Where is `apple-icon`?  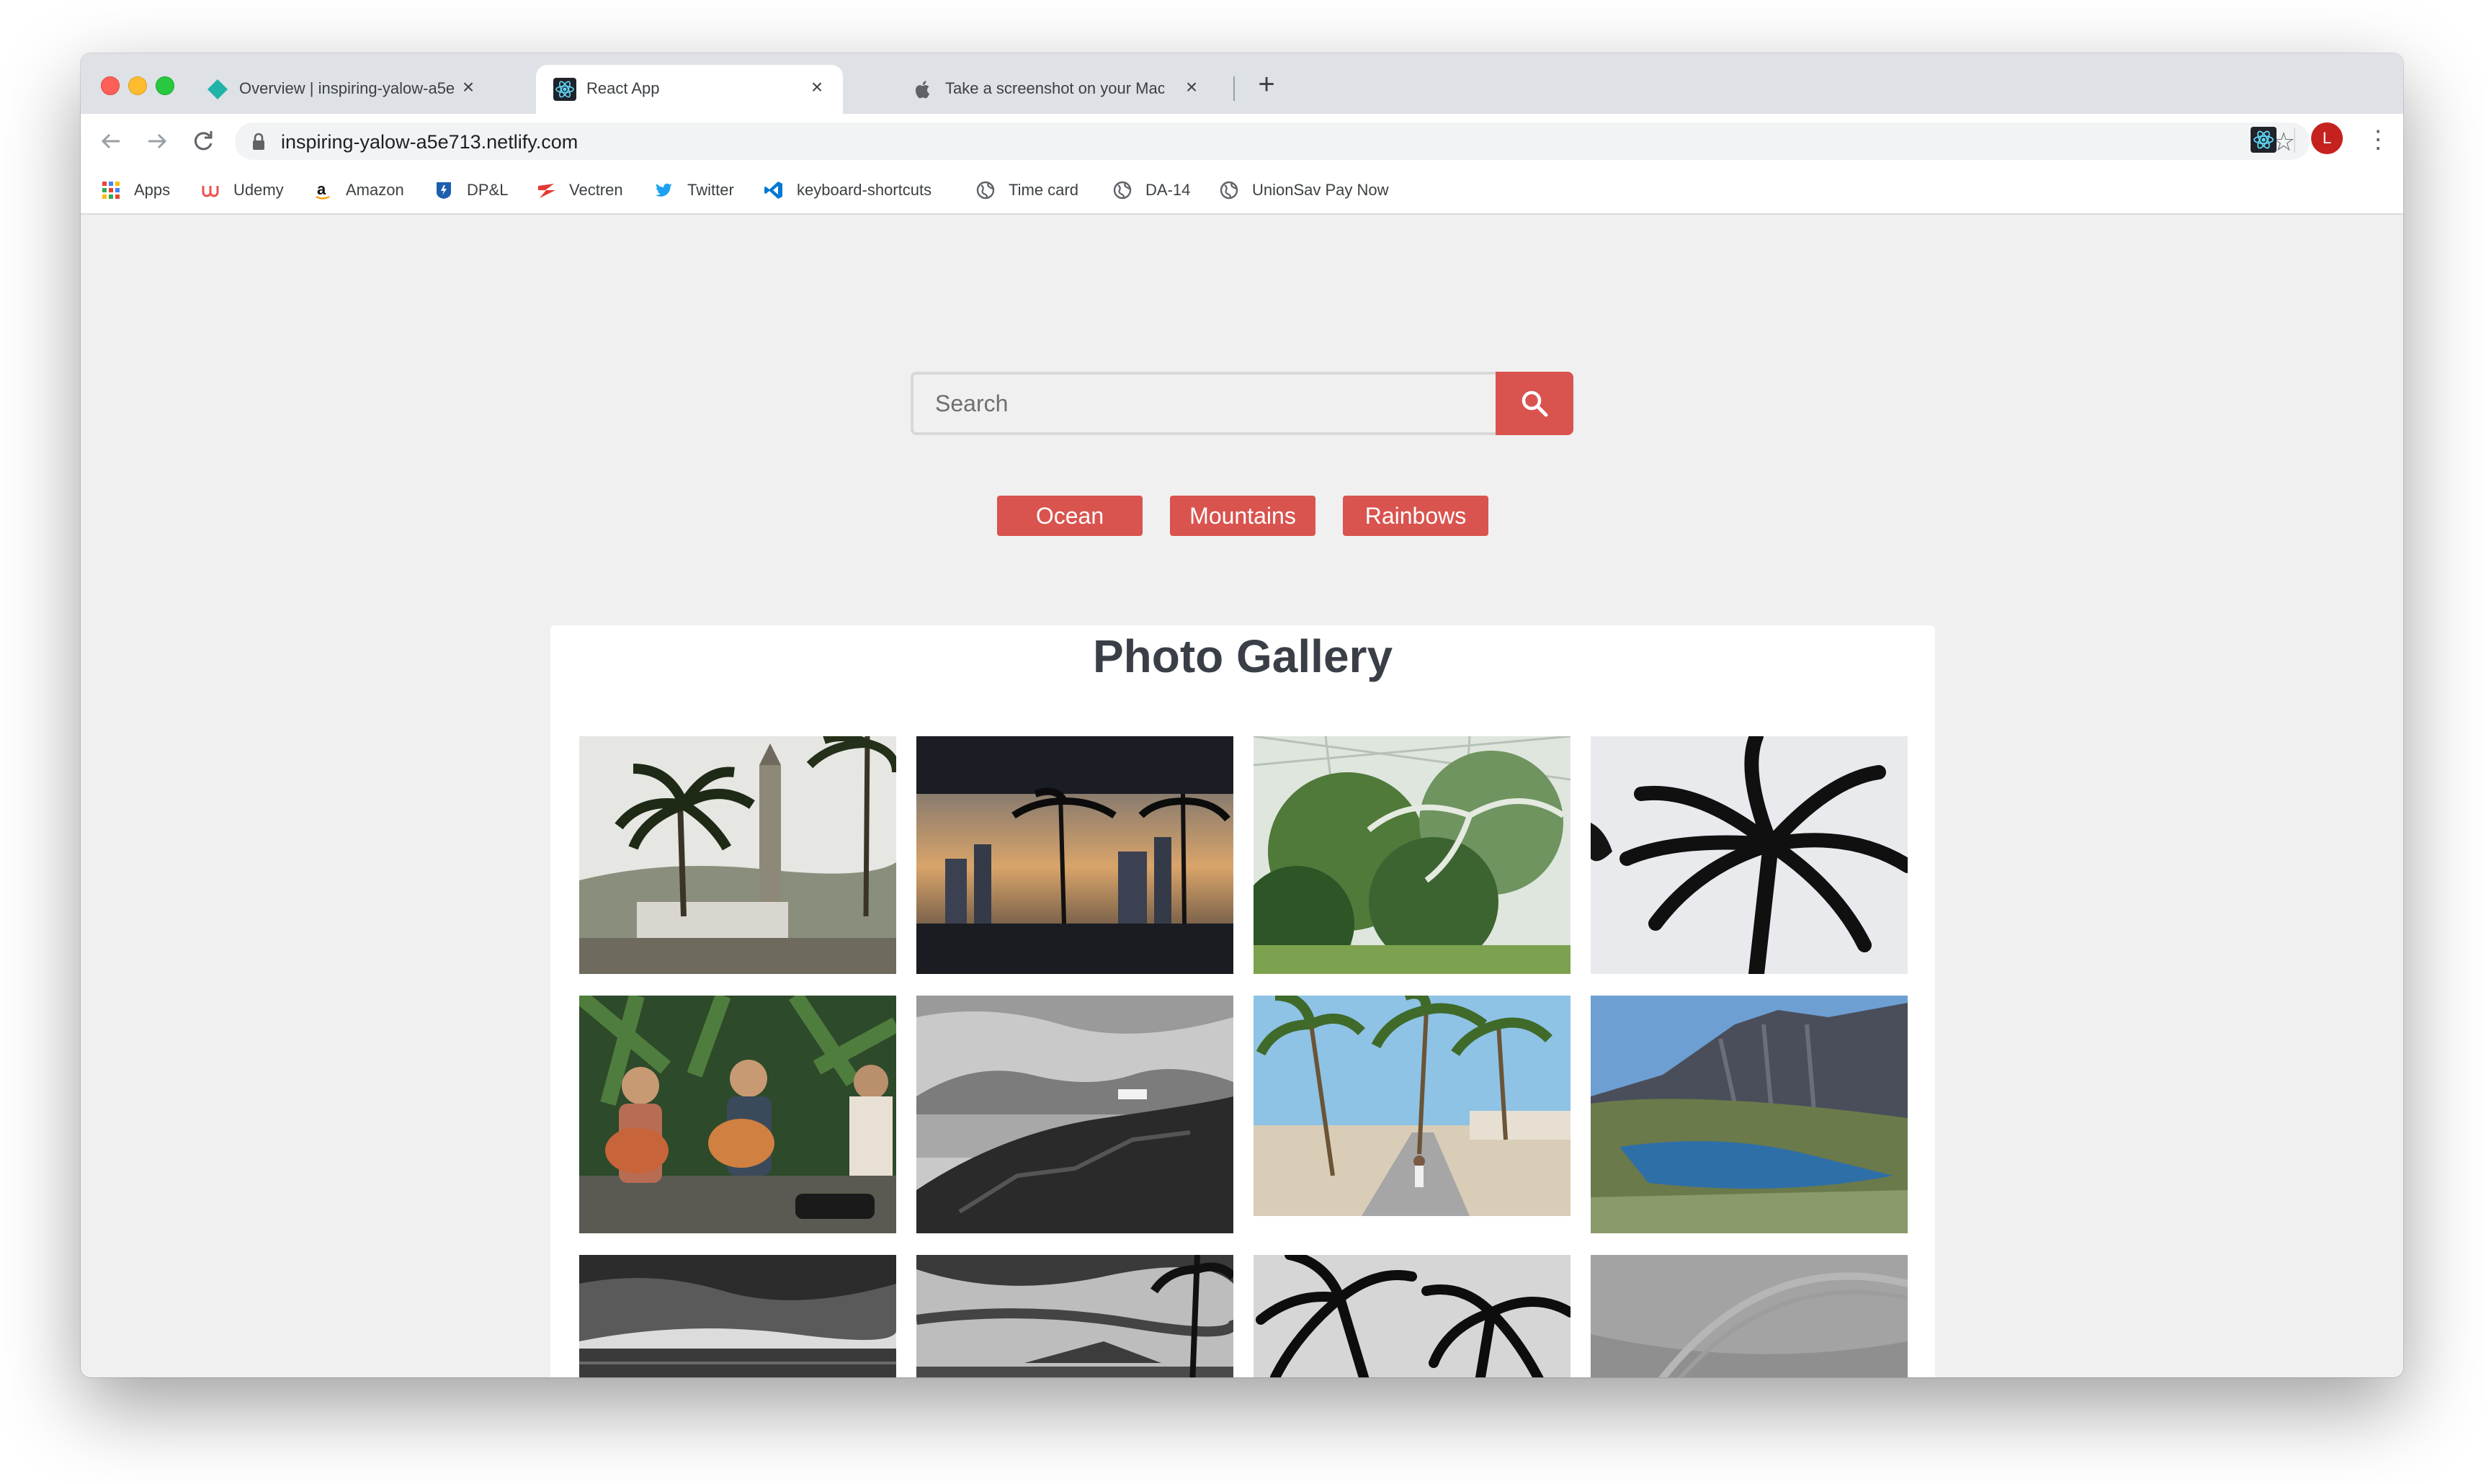
apple-icon is located at coordinates (922, 90).